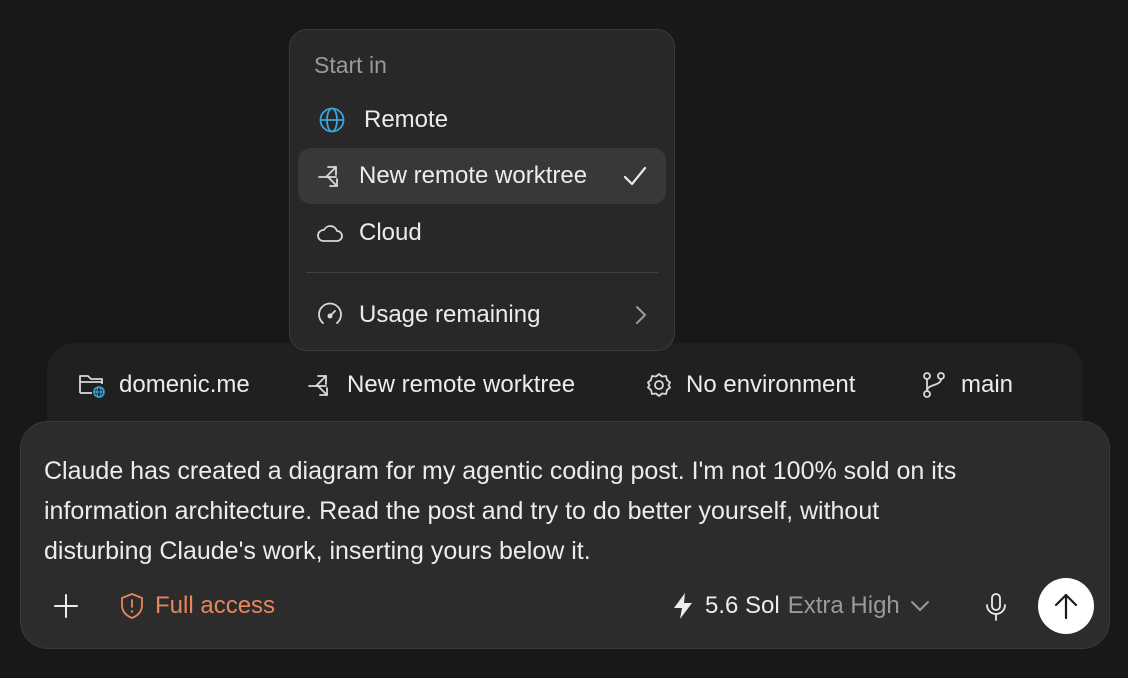  I want to click on globe-icon, so click(332, 120).